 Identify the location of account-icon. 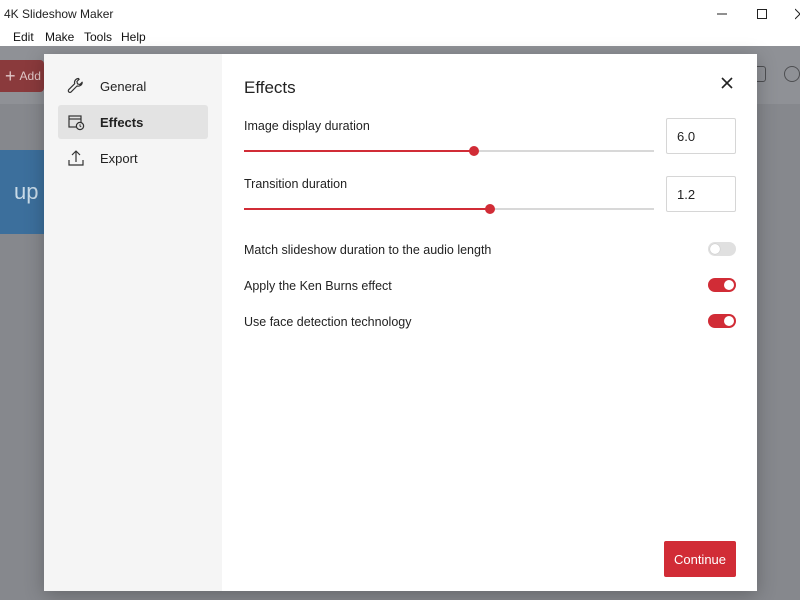
(792, 74).